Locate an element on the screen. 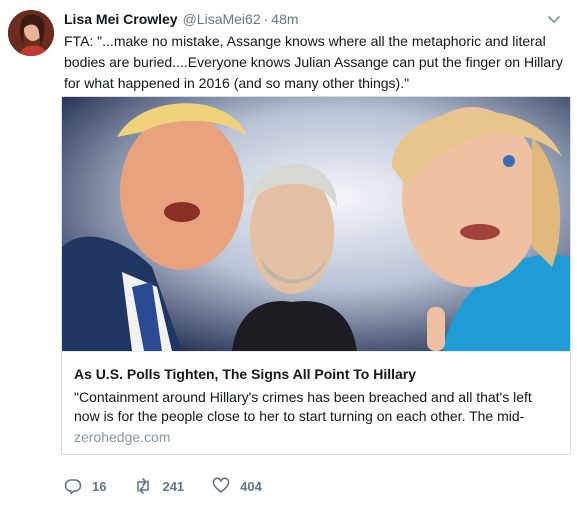 Image resolution: width=577 pixels, height=509 pixels. retweet-icon is located at coordinates (143, 486).